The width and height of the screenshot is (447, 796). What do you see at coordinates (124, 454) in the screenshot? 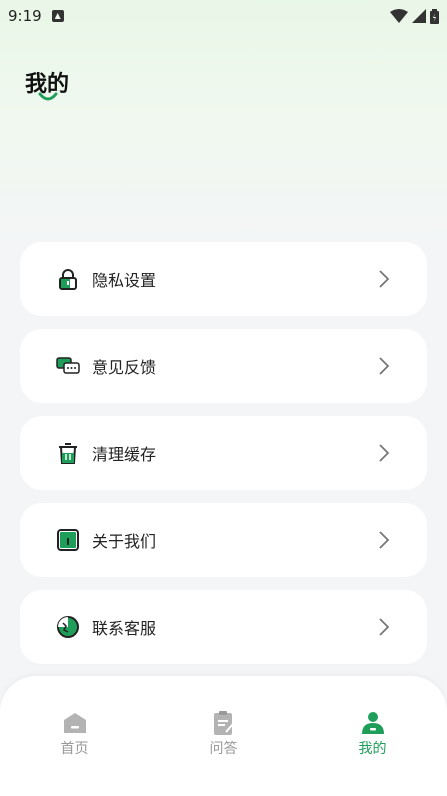
I see `menu-item-label: 清理缓存` at bounding box center [124, 454].